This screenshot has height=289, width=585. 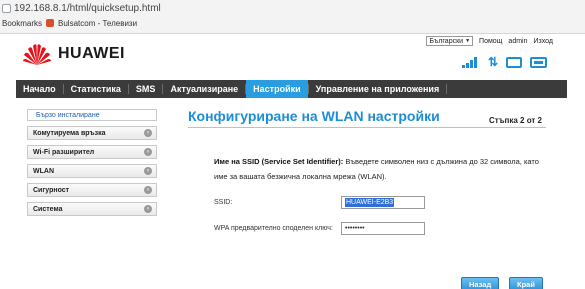 What do you see at coordinates (538, 62) in the screenshot?
I see `battery-icon` at bounding box center [538, 62].